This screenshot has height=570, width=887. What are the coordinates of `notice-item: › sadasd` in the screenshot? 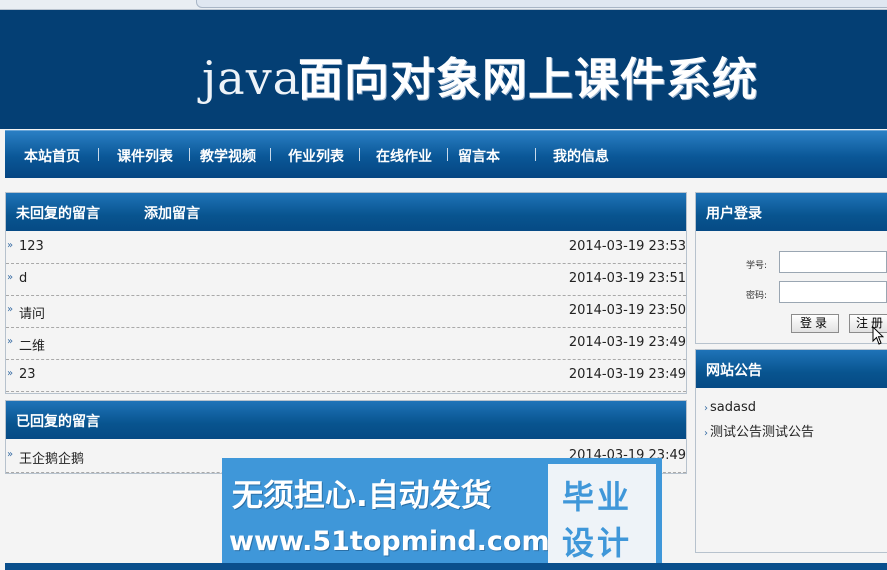 It's located at (730, 407).